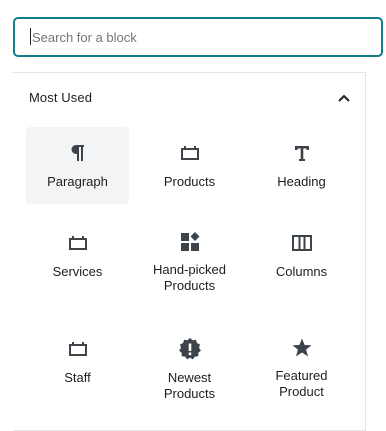 The width and height of the screenshot is (386, 431). What do you see at coordinates (77, 181) in the screenshot?
I see `block-label: Paragraph` at bounding box center [77, 181].